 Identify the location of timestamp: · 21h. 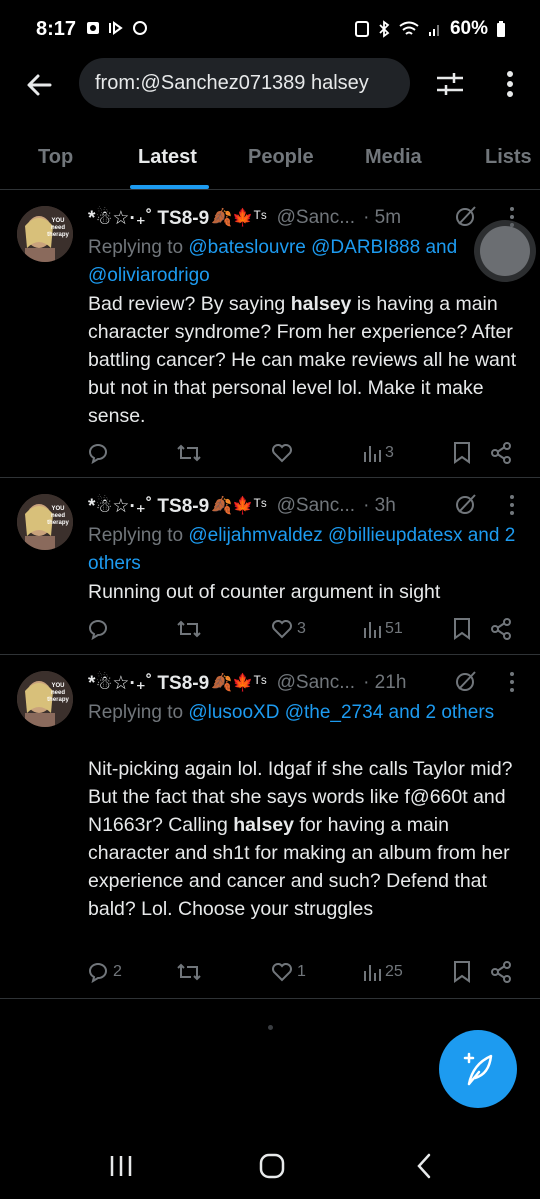
(384, 683).